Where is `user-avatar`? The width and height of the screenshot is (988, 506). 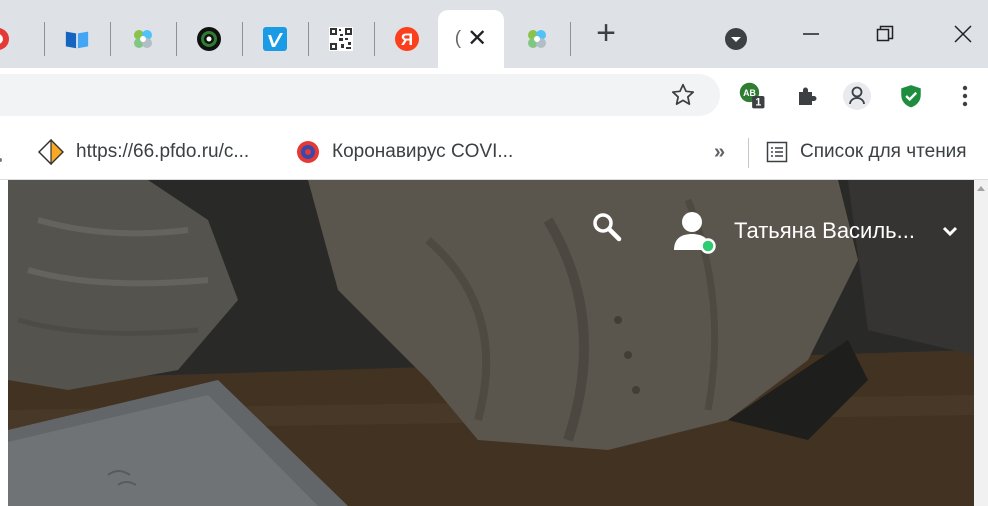
user-avatar is located at coordinates (694, 232).